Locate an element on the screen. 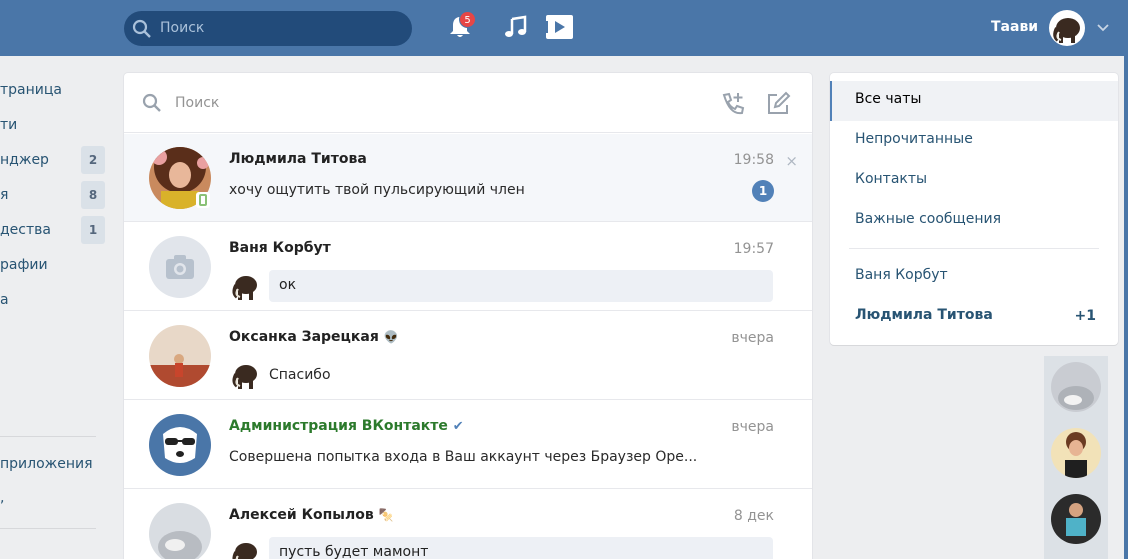  dialog-time: 19:57 is located at coordinates (753, 249).